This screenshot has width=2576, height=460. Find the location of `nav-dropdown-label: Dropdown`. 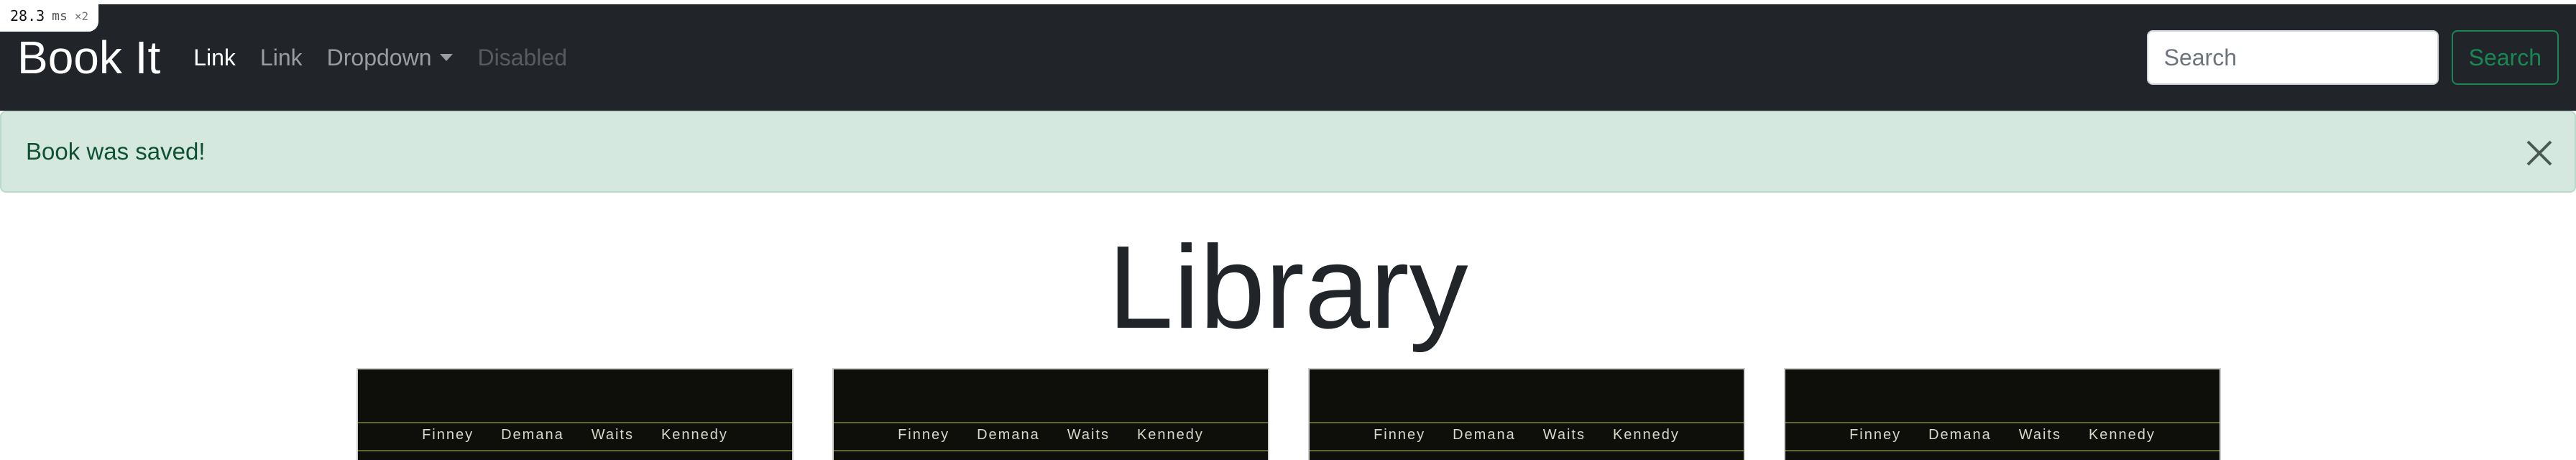

nav-dropdown-label: Dropdown is located at coordinates (379, 57).